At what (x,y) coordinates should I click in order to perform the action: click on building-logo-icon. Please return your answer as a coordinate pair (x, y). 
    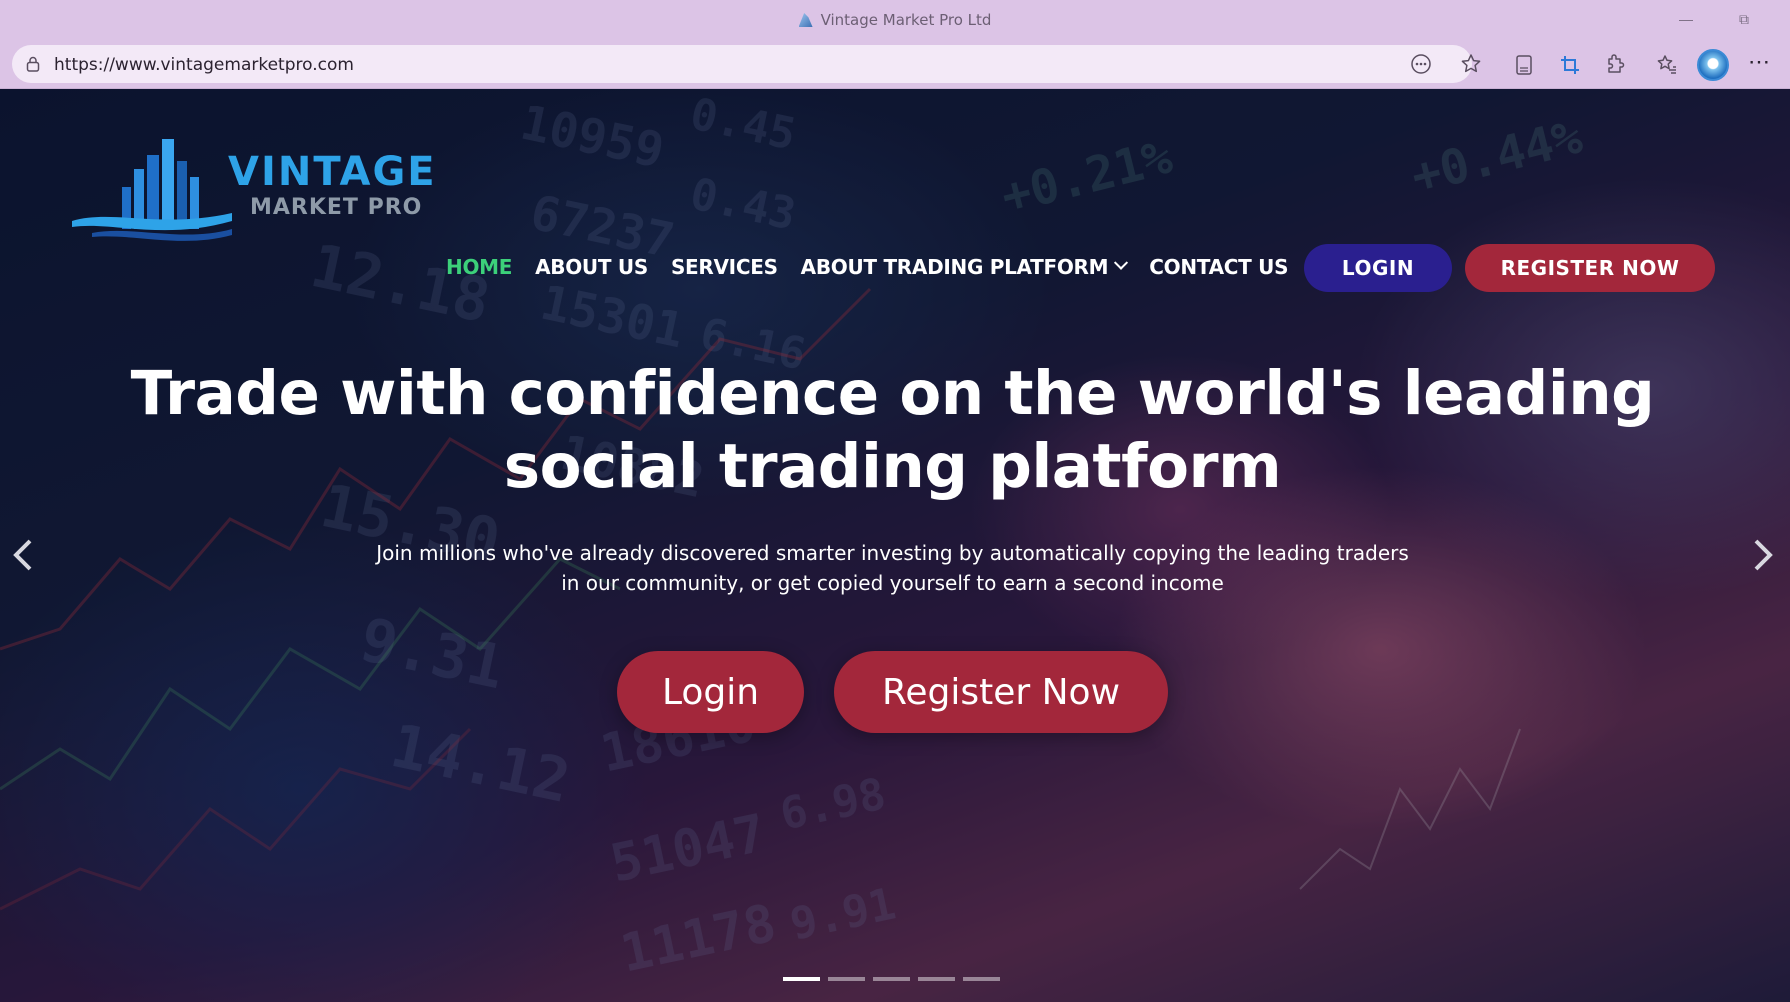
    Looking at the image, I should click on (152, 190).